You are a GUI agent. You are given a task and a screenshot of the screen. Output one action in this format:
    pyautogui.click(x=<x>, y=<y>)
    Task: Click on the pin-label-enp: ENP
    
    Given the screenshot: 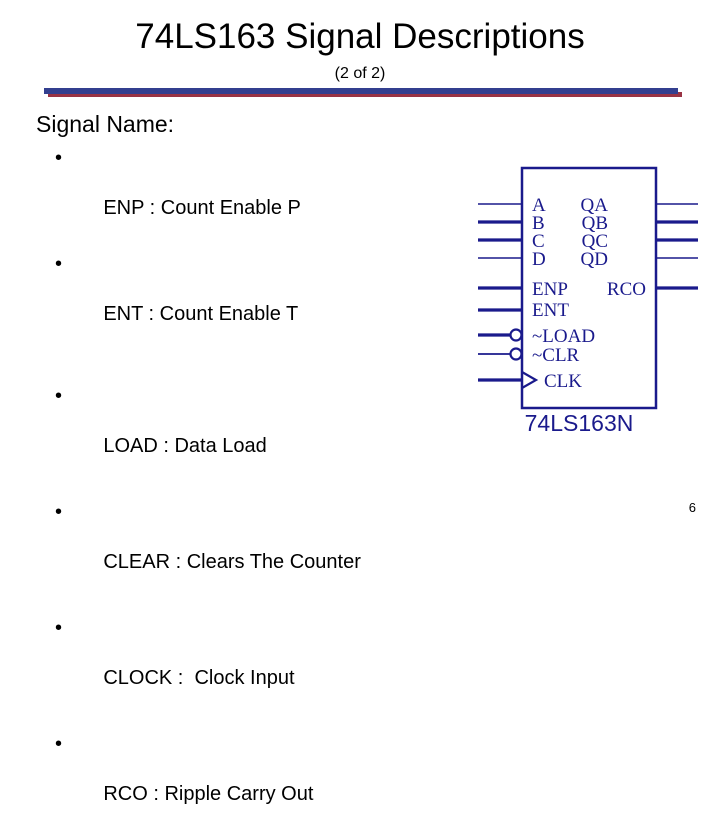 What is the action you would take?
    pyautogui.click(x=550, y=289)
    